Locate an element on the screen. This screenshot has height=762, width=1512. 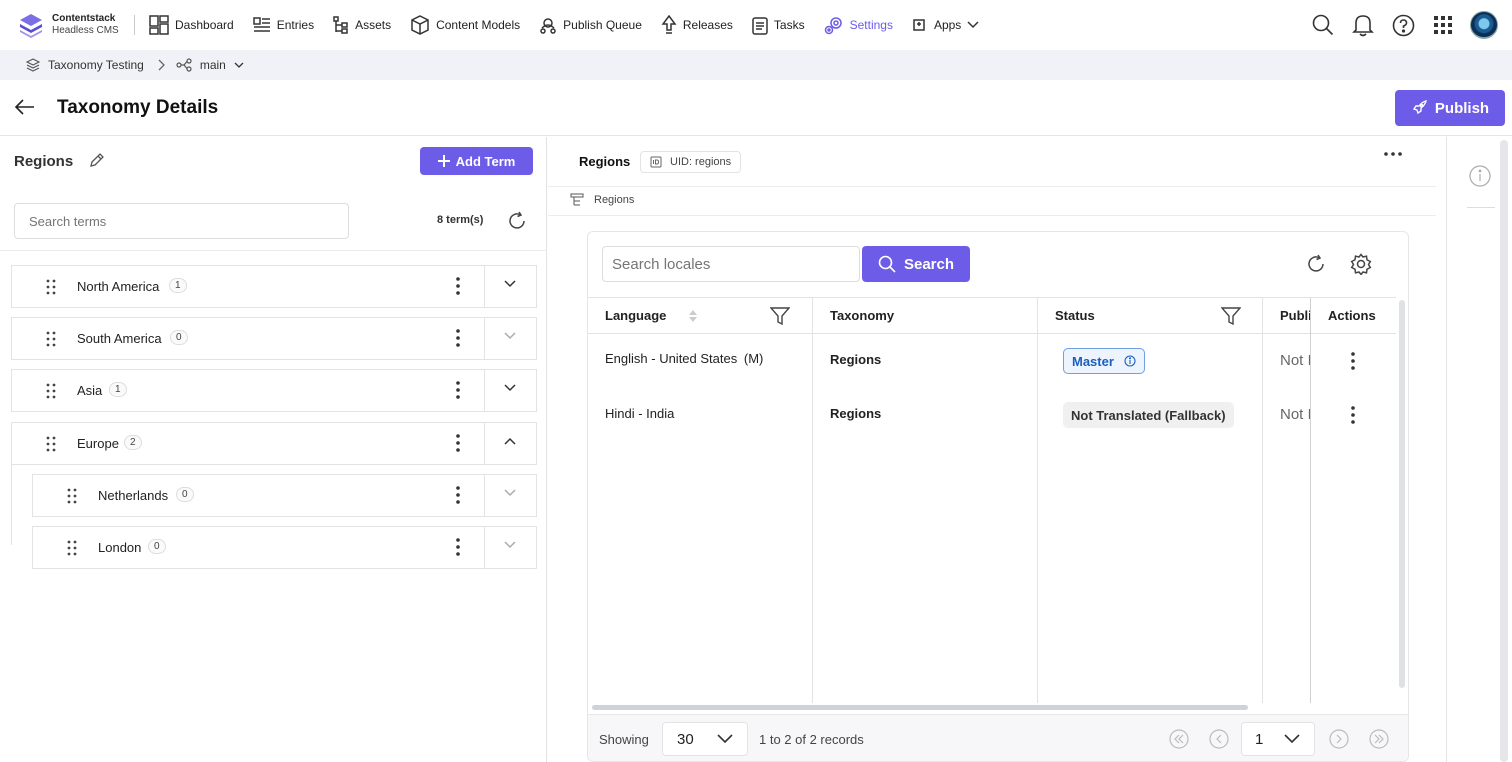
search-locales-input is located at coordinates (731, 264).